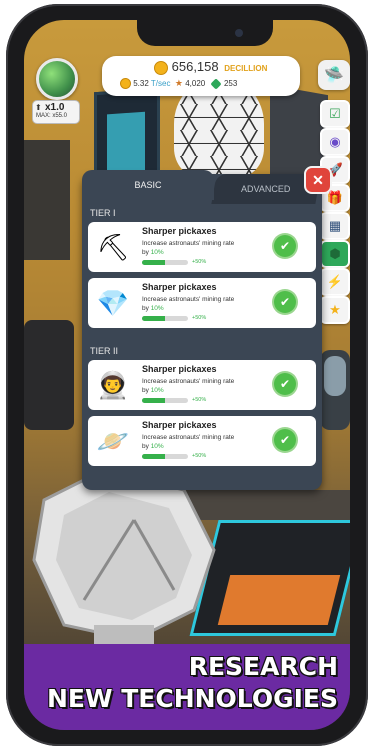 The height and width of the screenshot is (750, 374). I want to click on camera-icon, so click(239, 33).